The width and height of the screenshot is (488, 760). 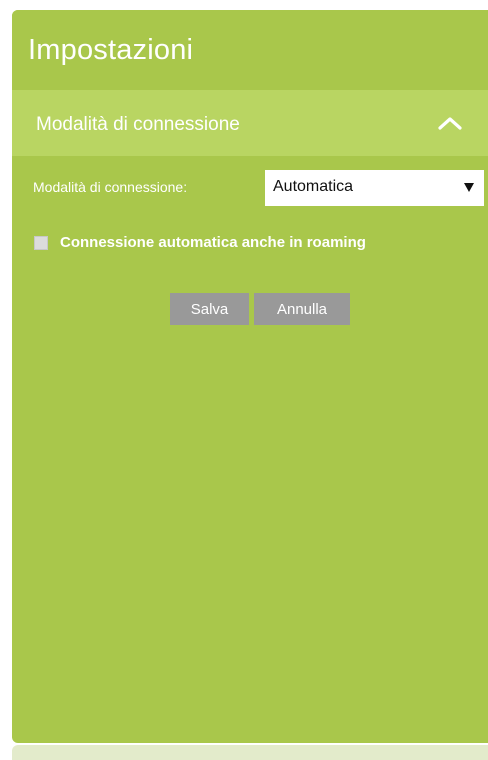 What do you see at coordinates (111, 50) in the screenshot?
I see `panel-title: Impostazioni` at bounding box center [111, 50].